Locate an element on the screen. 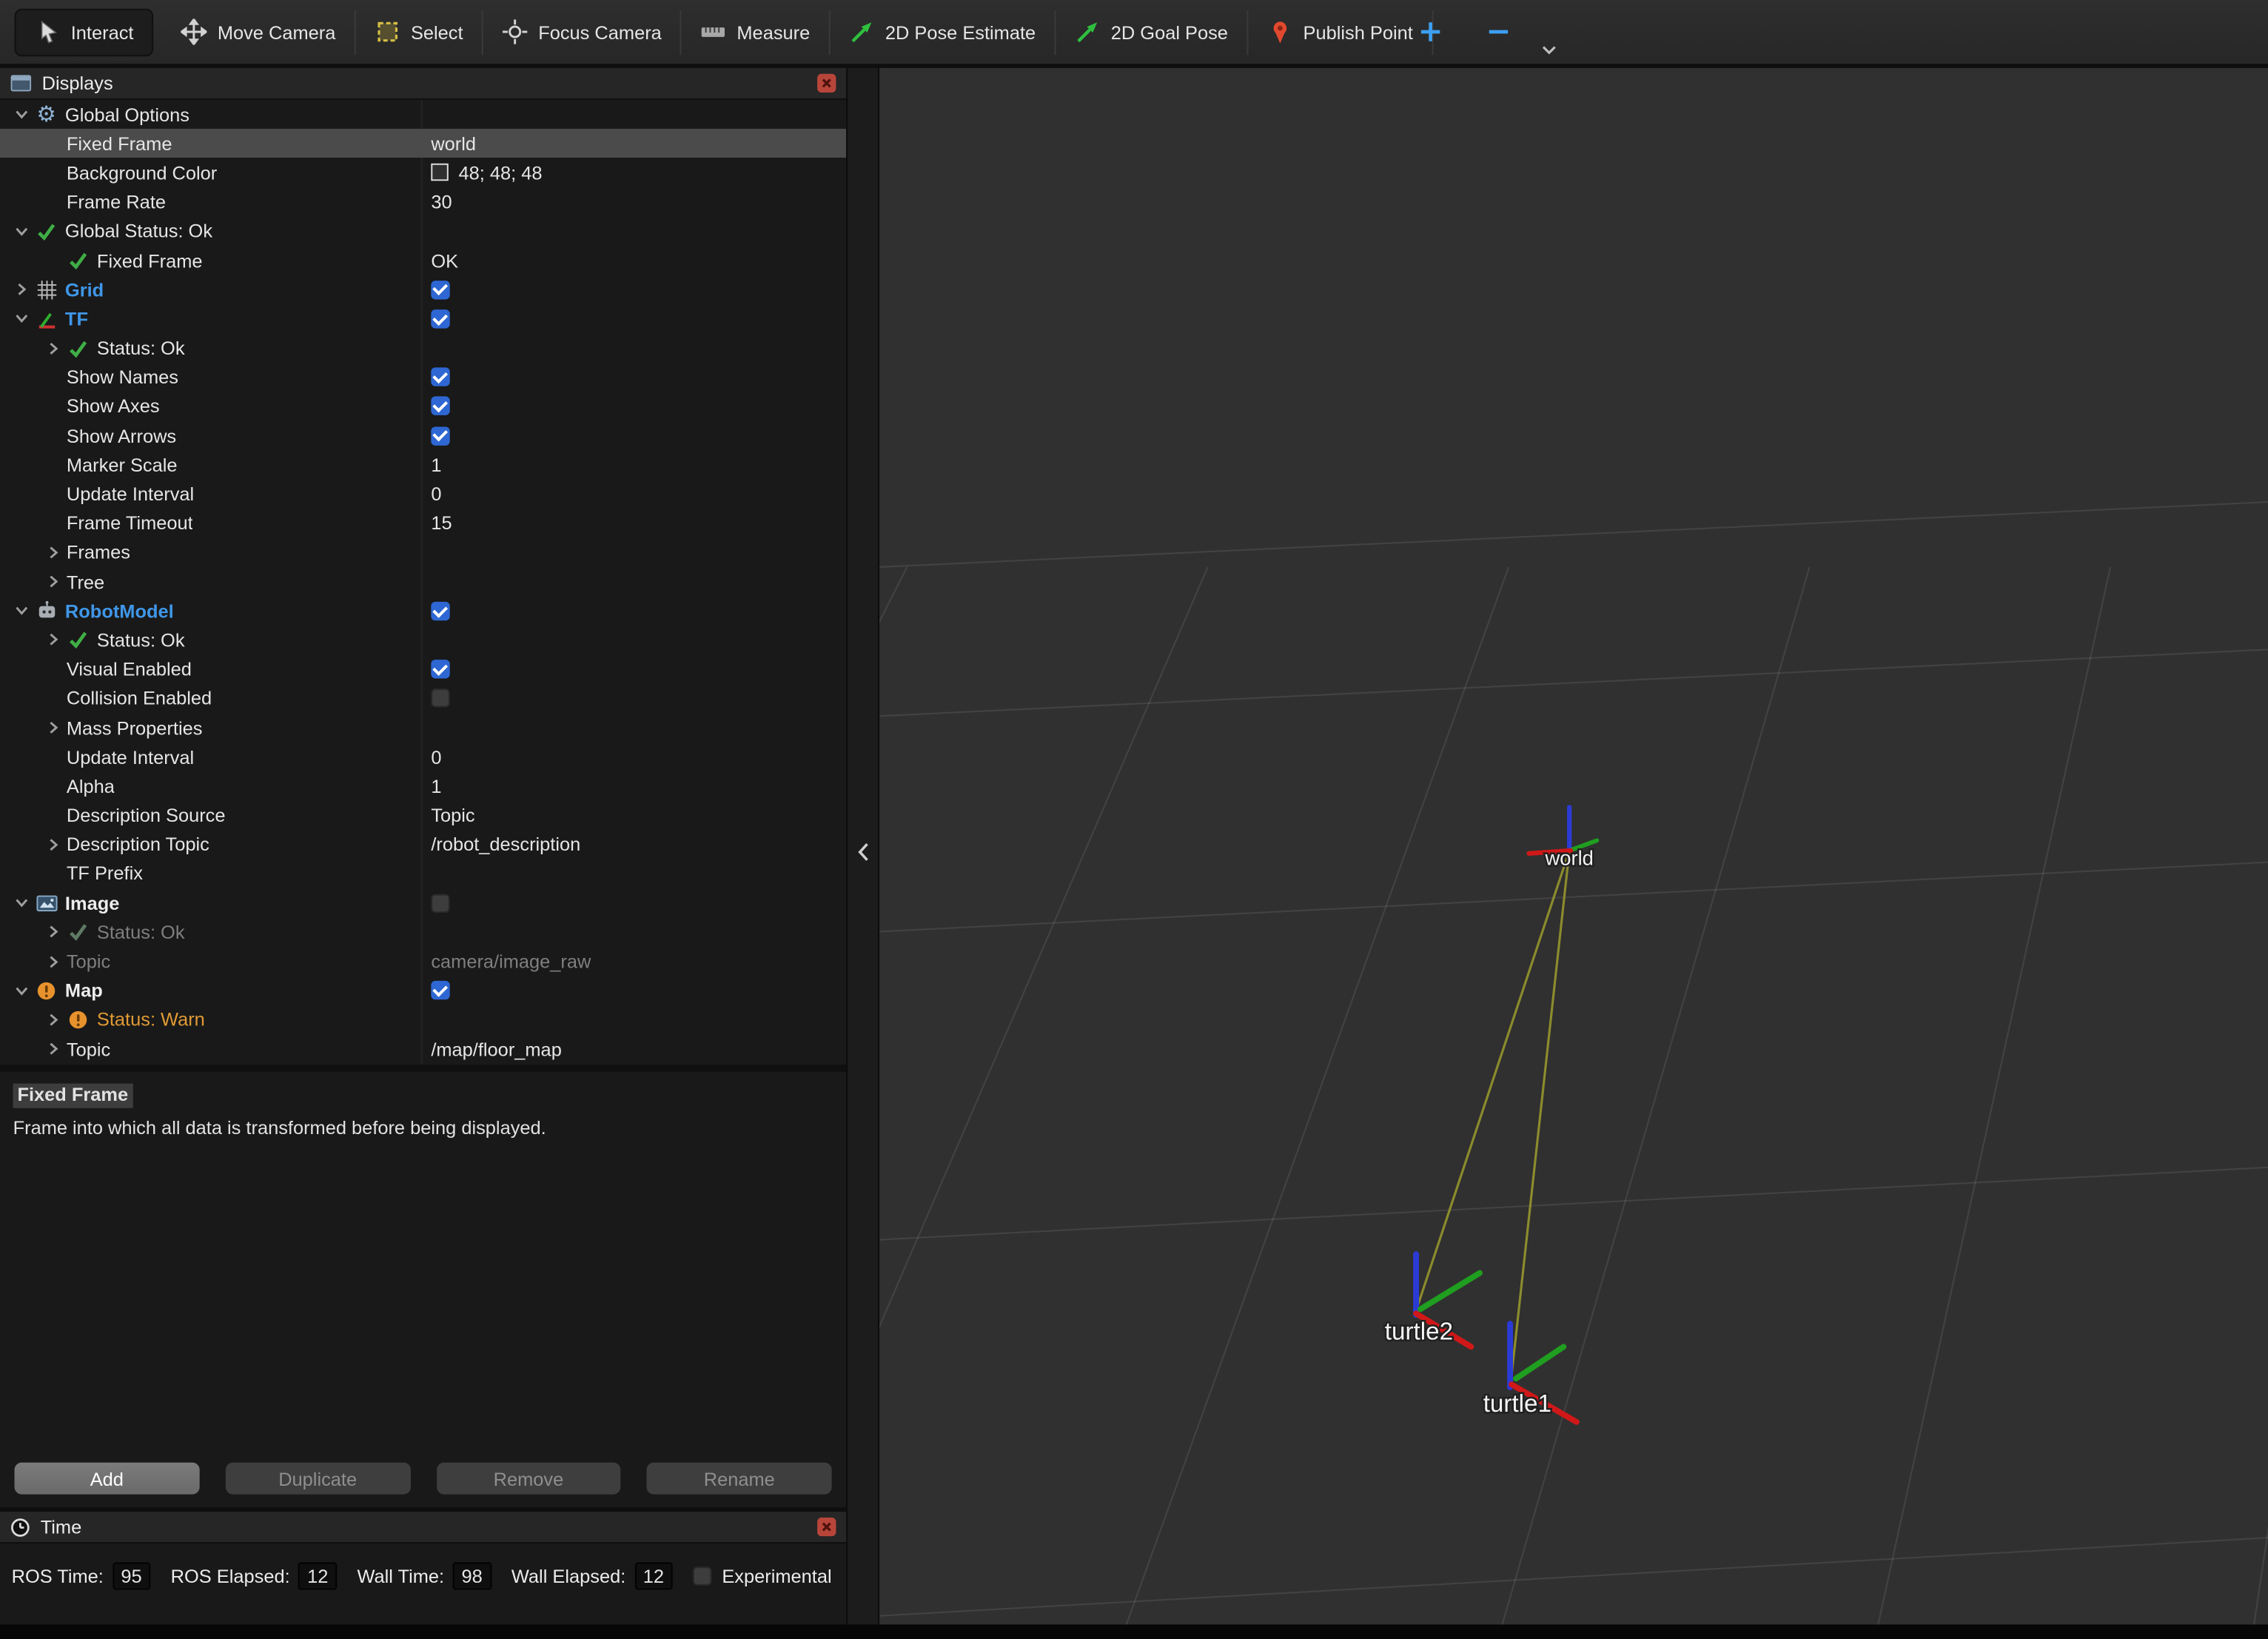  tree-row: Tree is located at coordinates (423, 582).